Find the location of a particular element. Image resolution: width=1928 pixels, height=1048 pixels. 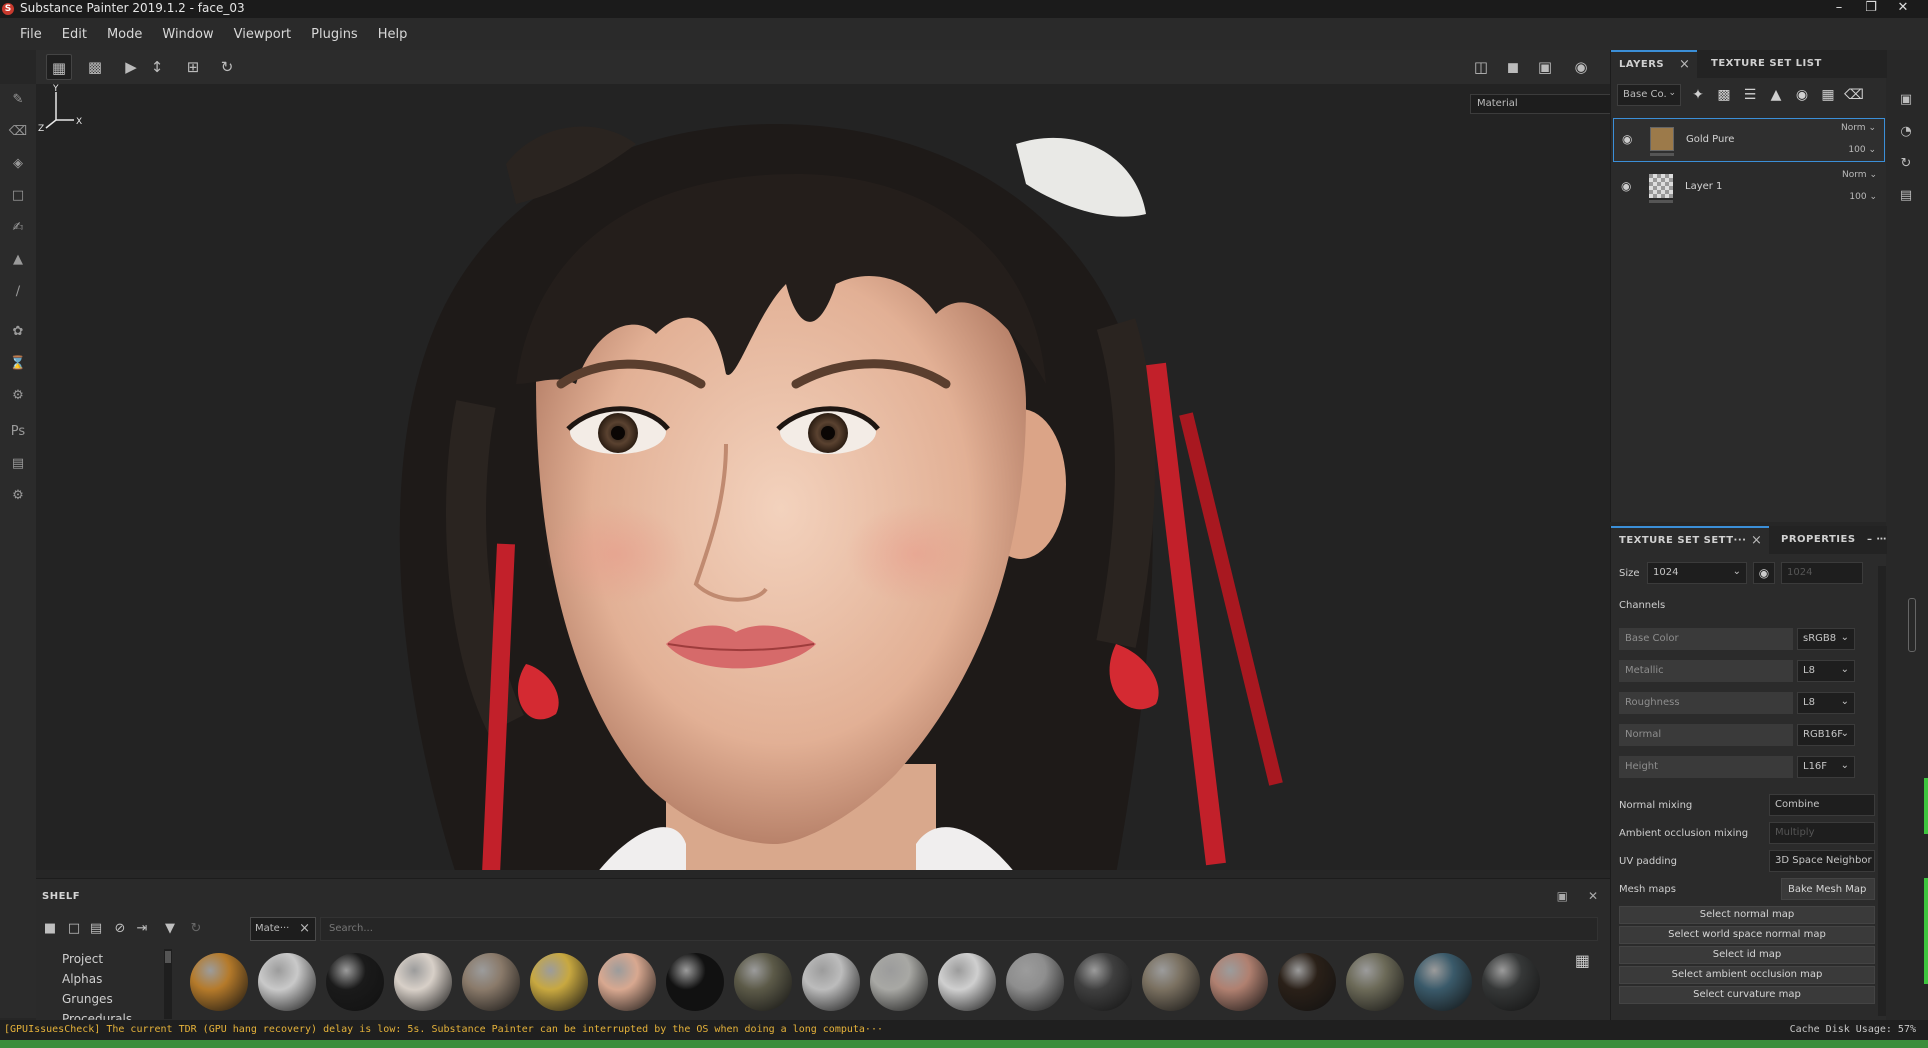

history-icon: ↻ is located at coordinates (227, 67).